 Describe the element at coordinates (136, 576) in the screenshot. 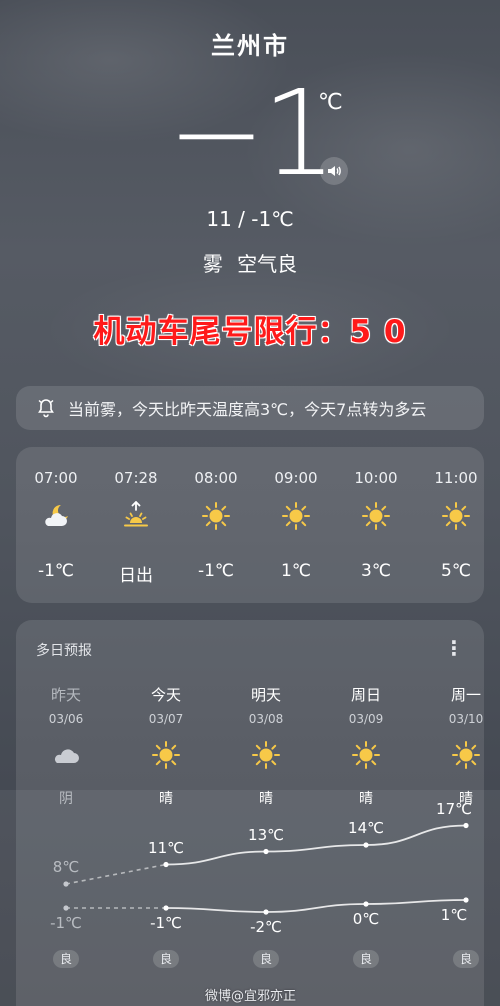

I see `hourly-value: 日出` at that location.